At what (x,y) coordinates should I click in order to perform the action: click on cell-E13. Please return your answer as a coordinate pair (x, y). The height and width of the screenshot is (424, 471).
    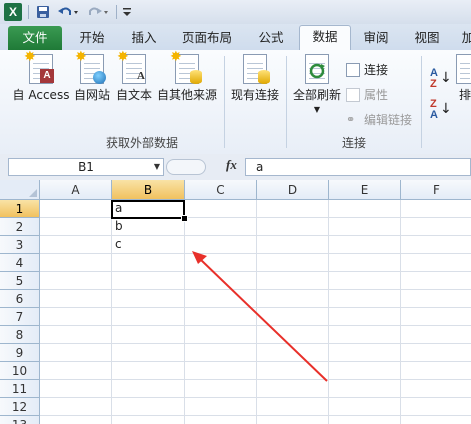
    Looking at the image, I should click on (365, 420).